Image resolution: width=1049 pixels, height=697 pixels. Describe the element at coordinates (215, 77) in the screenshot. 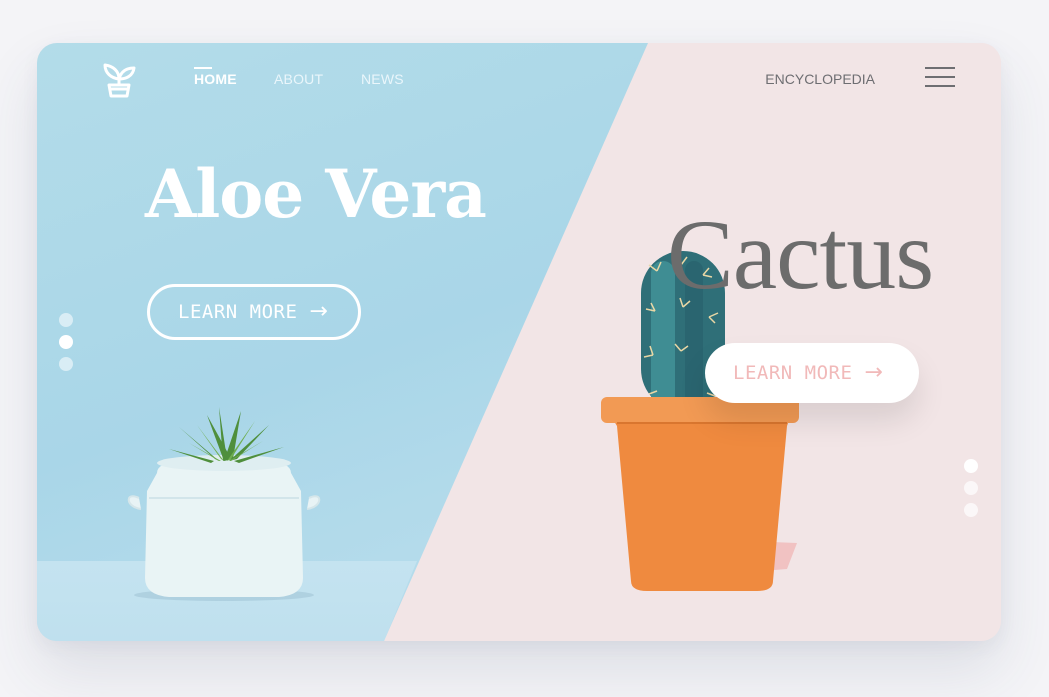

I see `nav-home-link: HOME` at that location.